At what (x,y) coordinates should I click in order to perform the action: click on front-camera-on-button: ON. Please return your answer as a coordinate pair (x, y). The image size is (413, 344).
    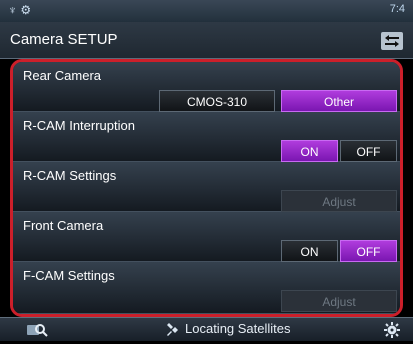
    Looking at the image, I should click on (309, 251).